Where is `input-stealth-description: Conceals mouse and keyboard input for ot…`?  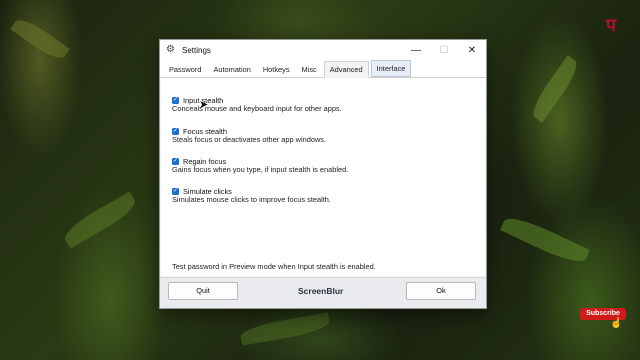 input-stealth-description: Conceals mouse and keyboard input for ot… is located at coordinates (257, 108).